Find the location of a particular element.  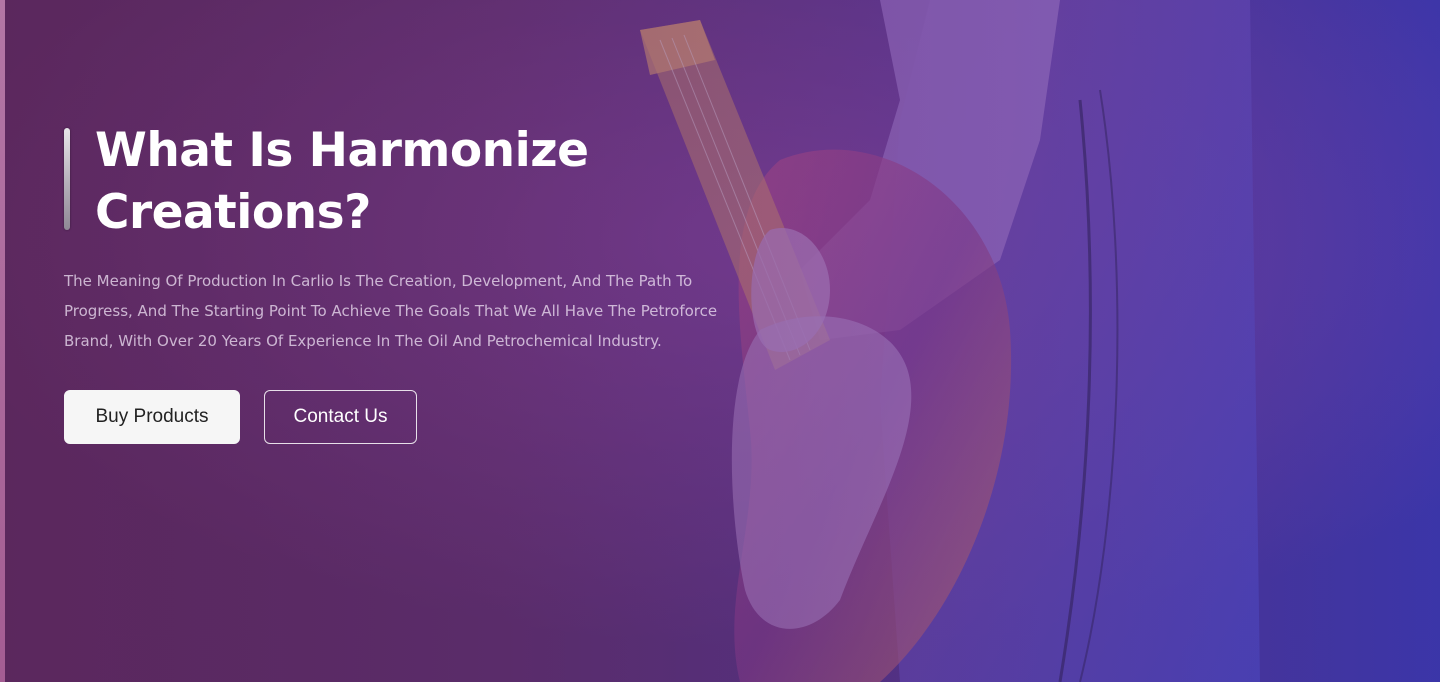

title-wrapper: What Is Harmonize Creations? is located at coordinates (414, 182).